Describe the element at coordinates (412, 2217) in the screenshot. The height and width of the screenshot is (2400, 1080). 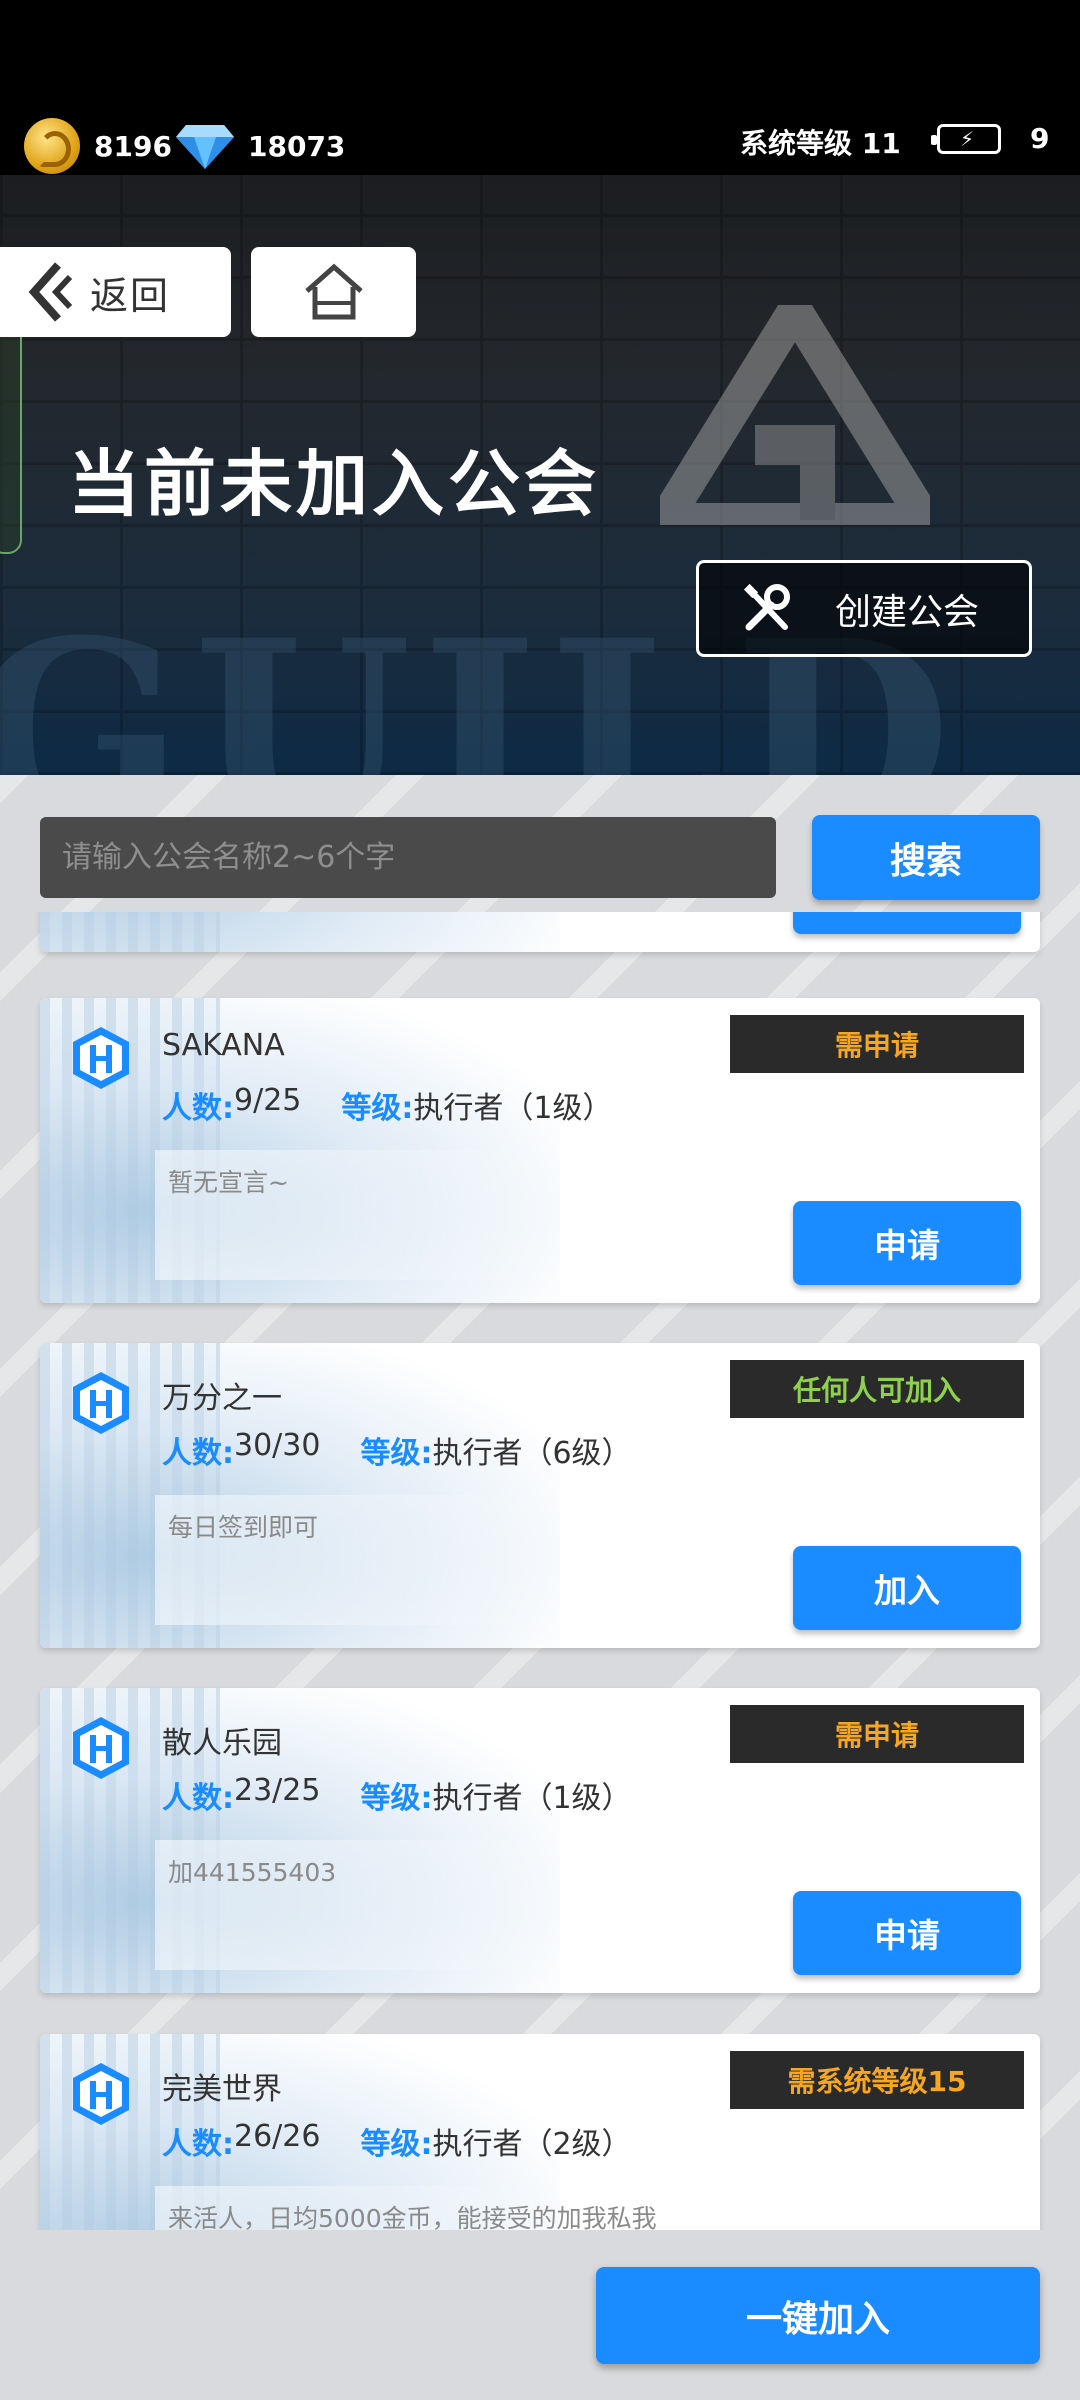
I see `guild-declaration: 来活人，日均5000金币，能接受的加我私我` at that location.